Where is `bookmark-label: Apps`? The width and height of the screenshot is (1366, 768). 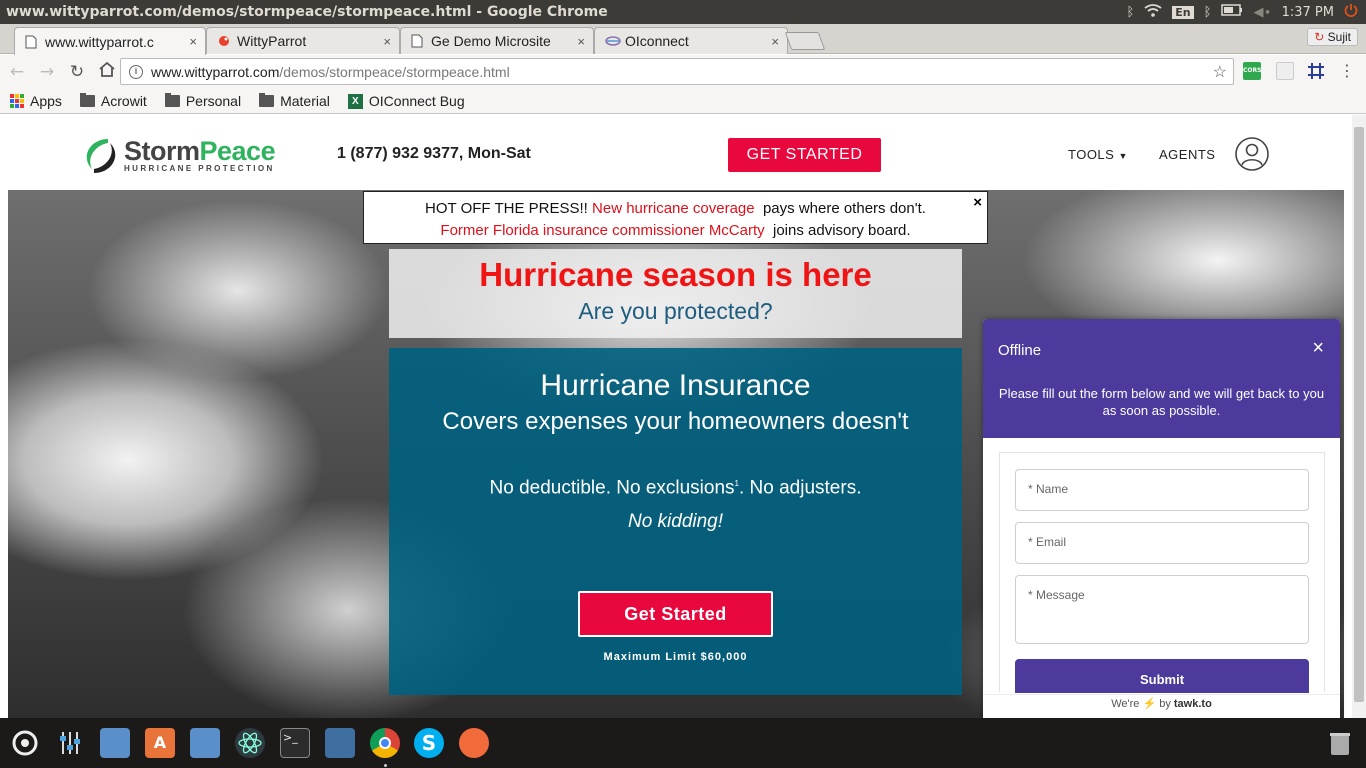 bookmark-label: Apps is located at coordinates (46, 101).